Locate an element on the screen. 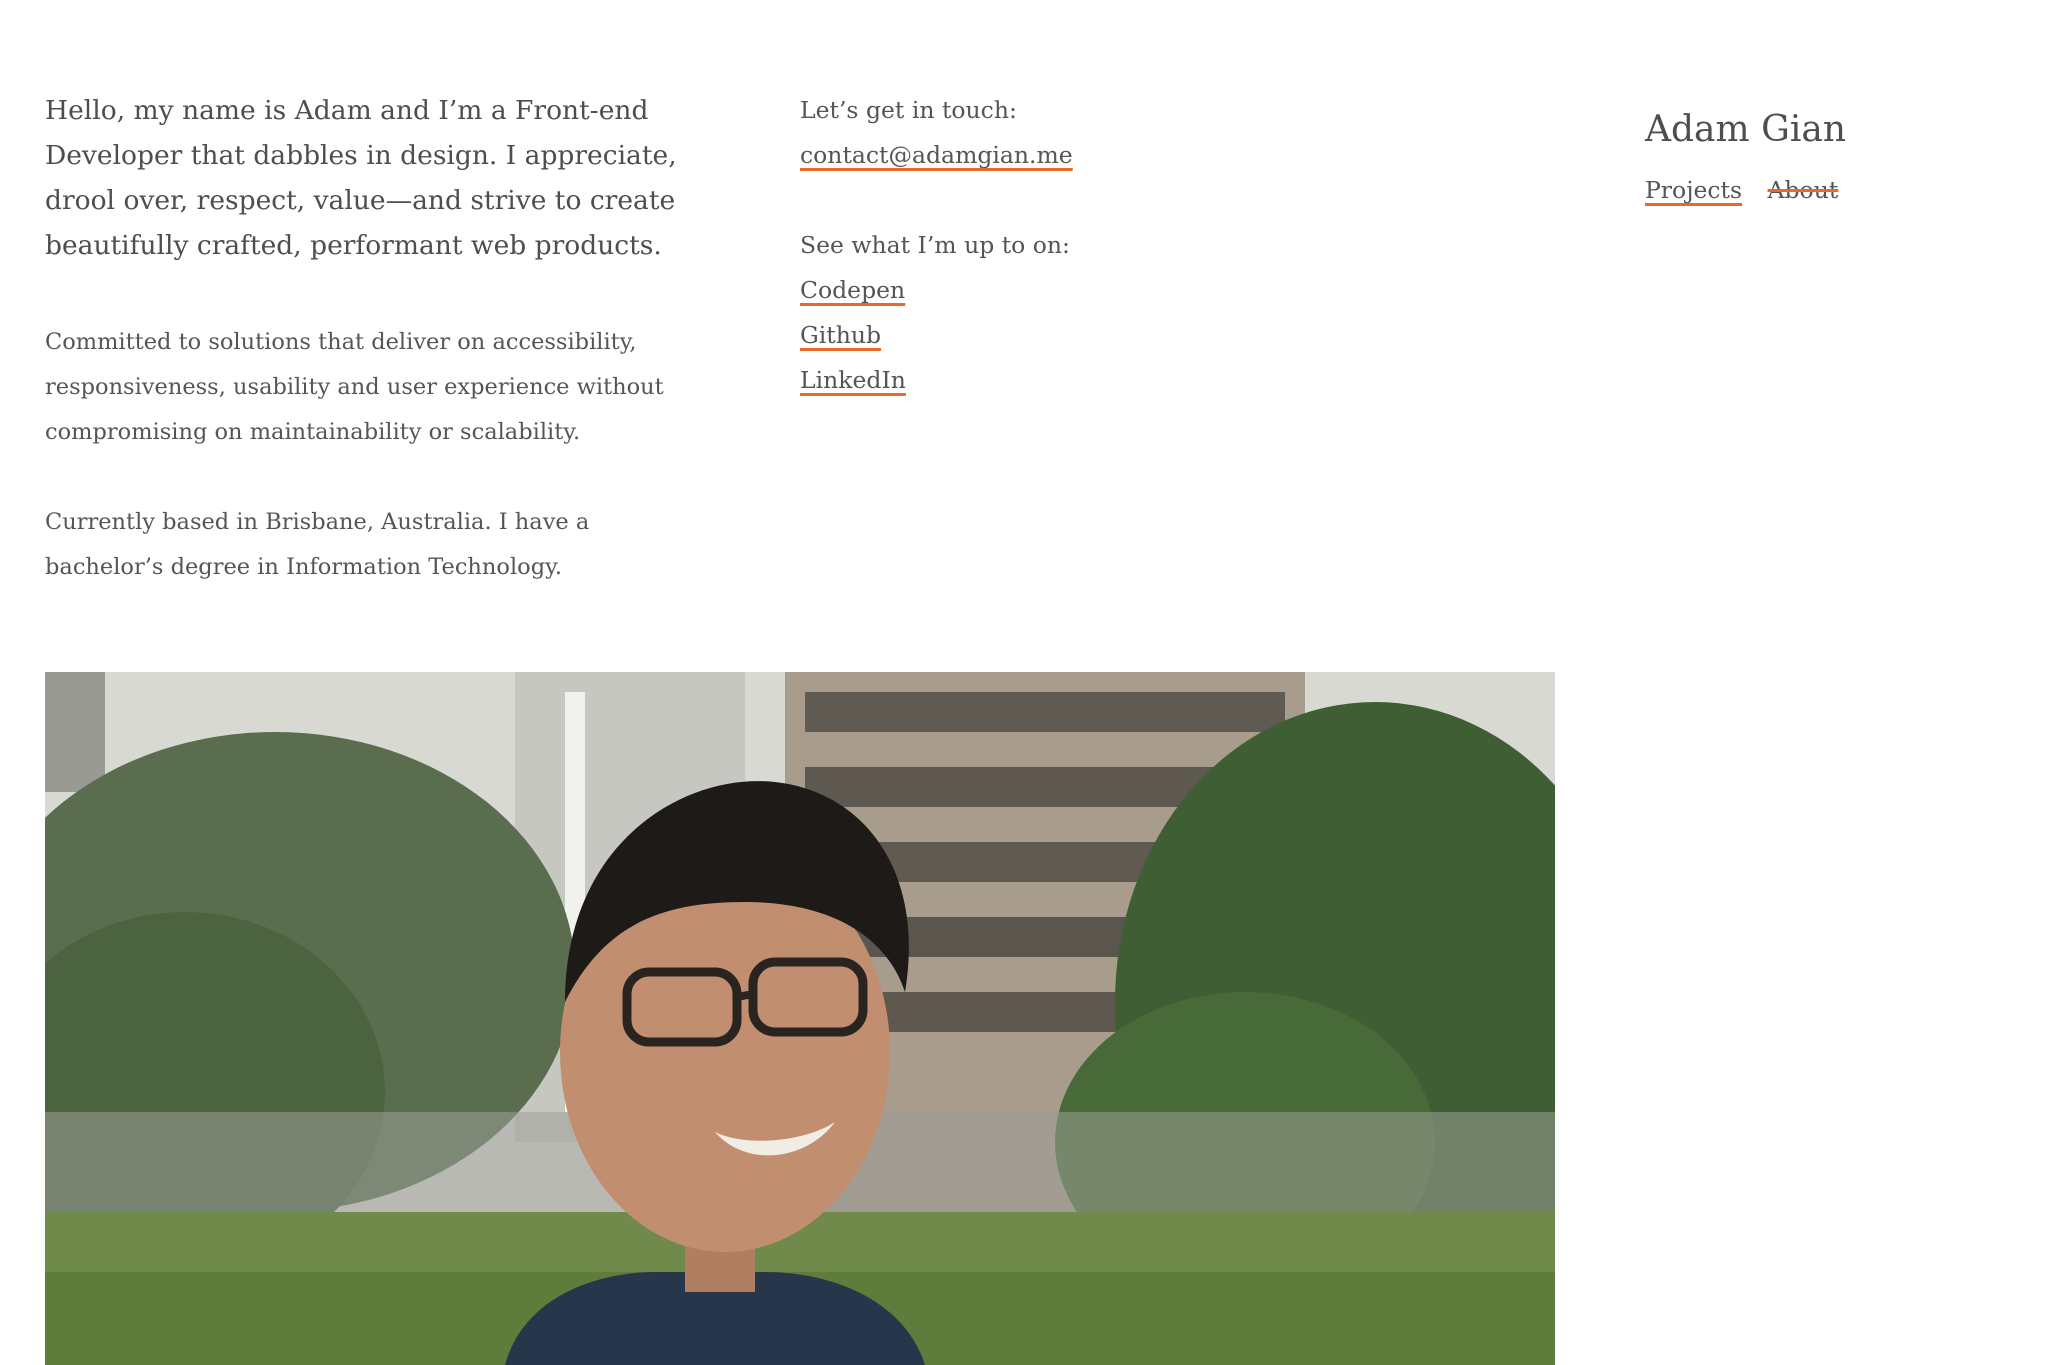 The image size is (2047, 1365). nav-about-current: About is located at coordinates (1803, 190).